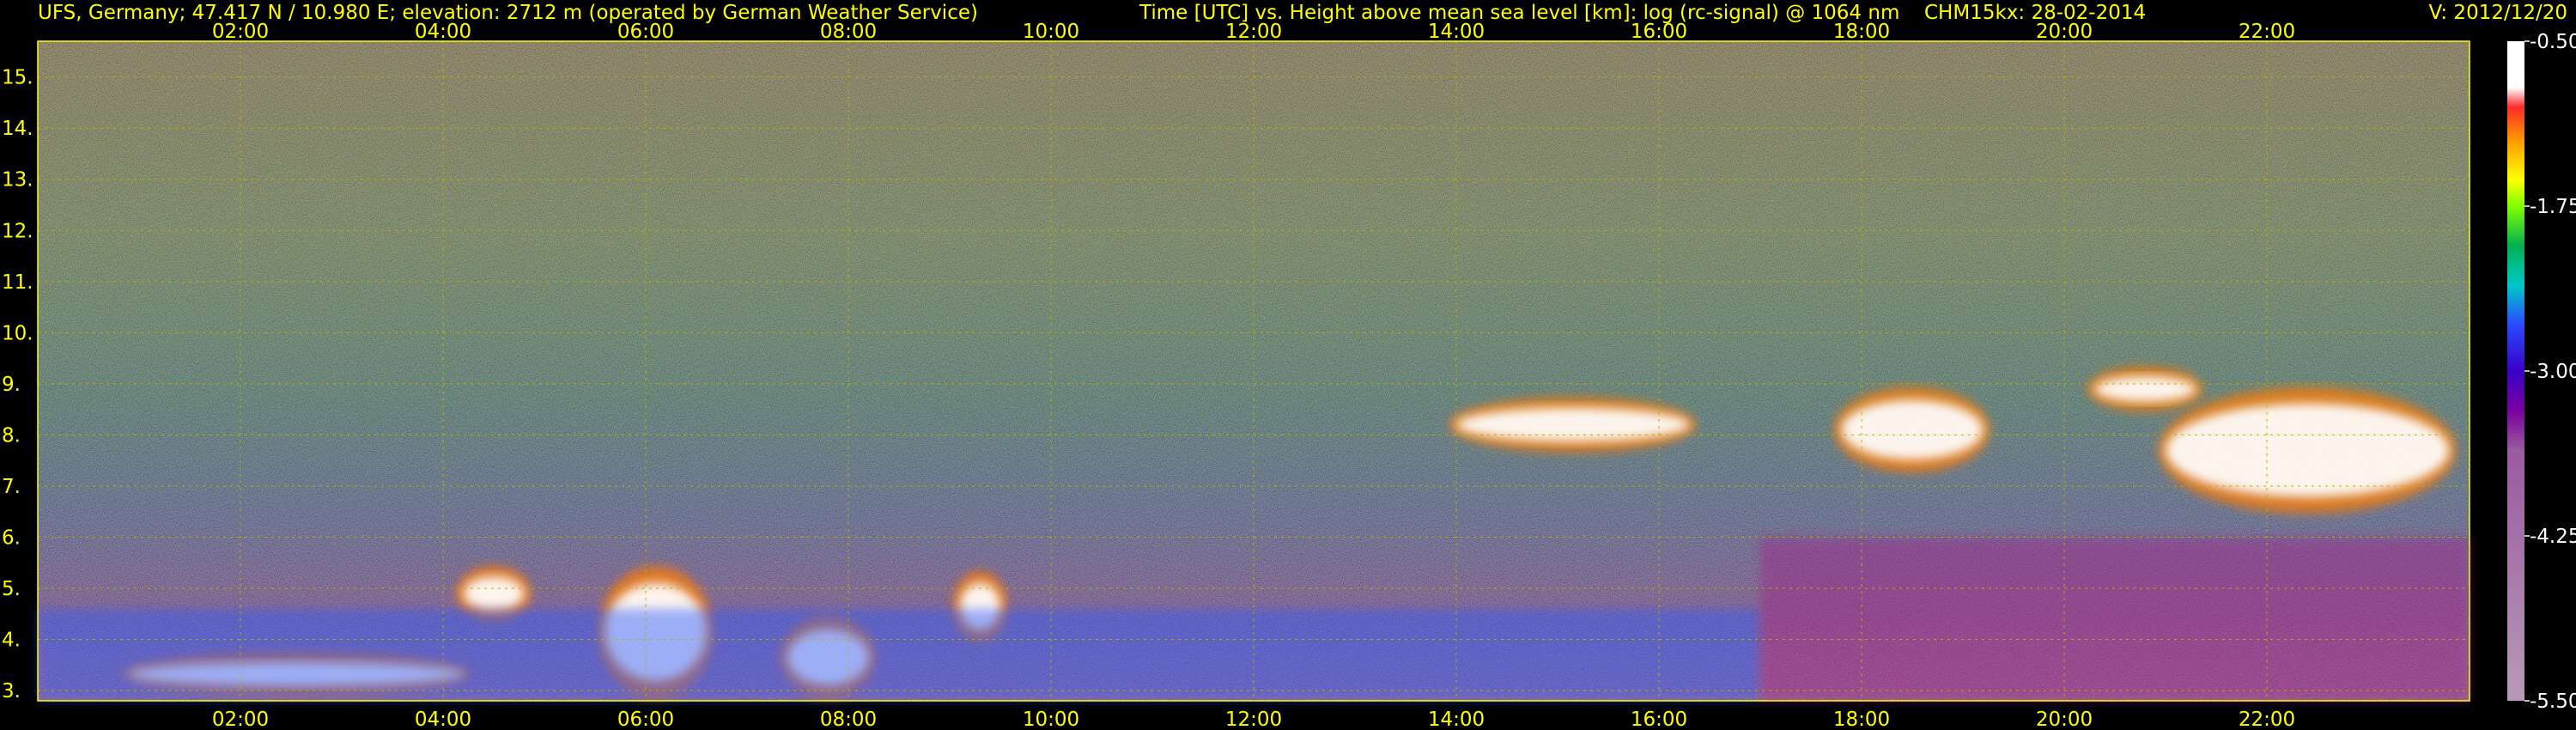 Image resolution: width=2576 pixels, height=730 pixels. Describe the element at coordinates (848, 719) in the screenshot. I see `x-tick-label-bottom: 08:00` at that location.